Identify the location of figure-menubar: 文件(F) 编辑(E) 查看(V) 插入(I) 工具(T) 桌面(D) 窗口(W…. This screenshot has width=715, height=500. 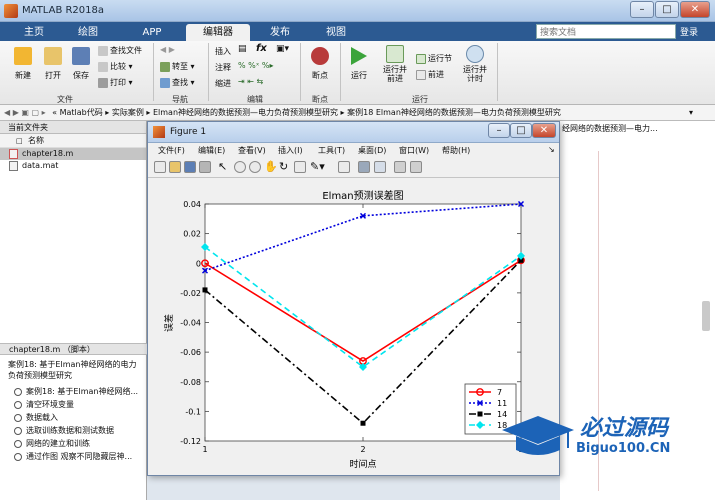
(353, 150).